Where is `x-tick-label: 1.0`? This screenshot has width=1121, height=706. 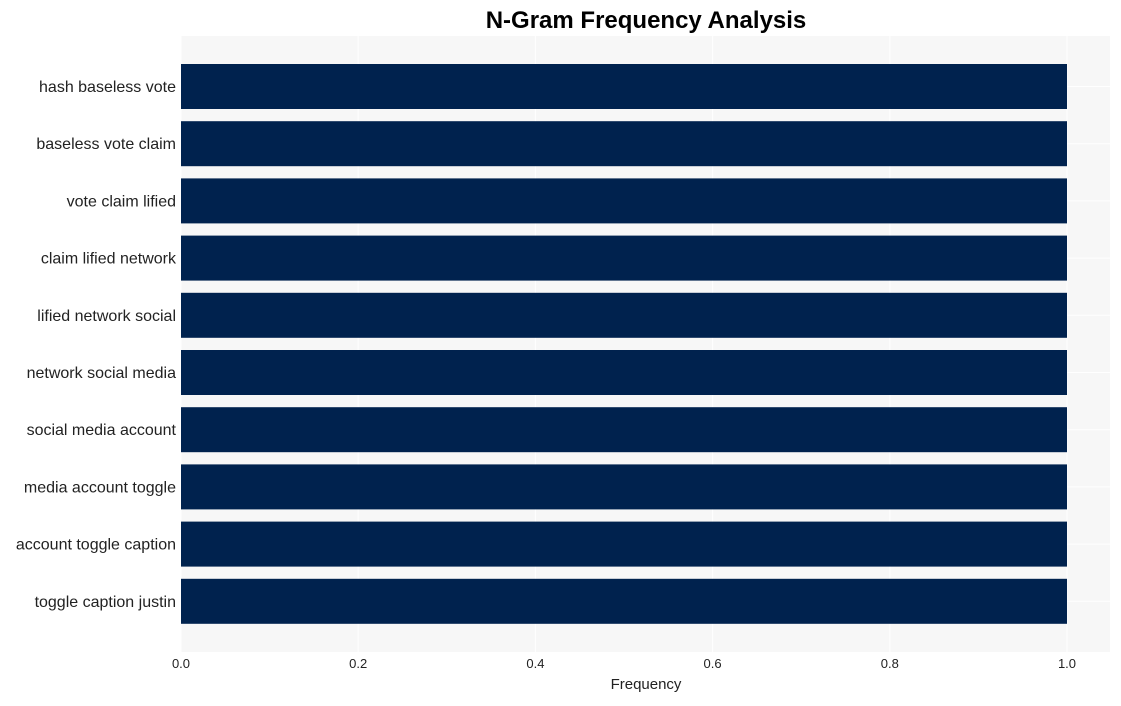 x-tick-label: 1.0 is located at coordinates (1067, 663).